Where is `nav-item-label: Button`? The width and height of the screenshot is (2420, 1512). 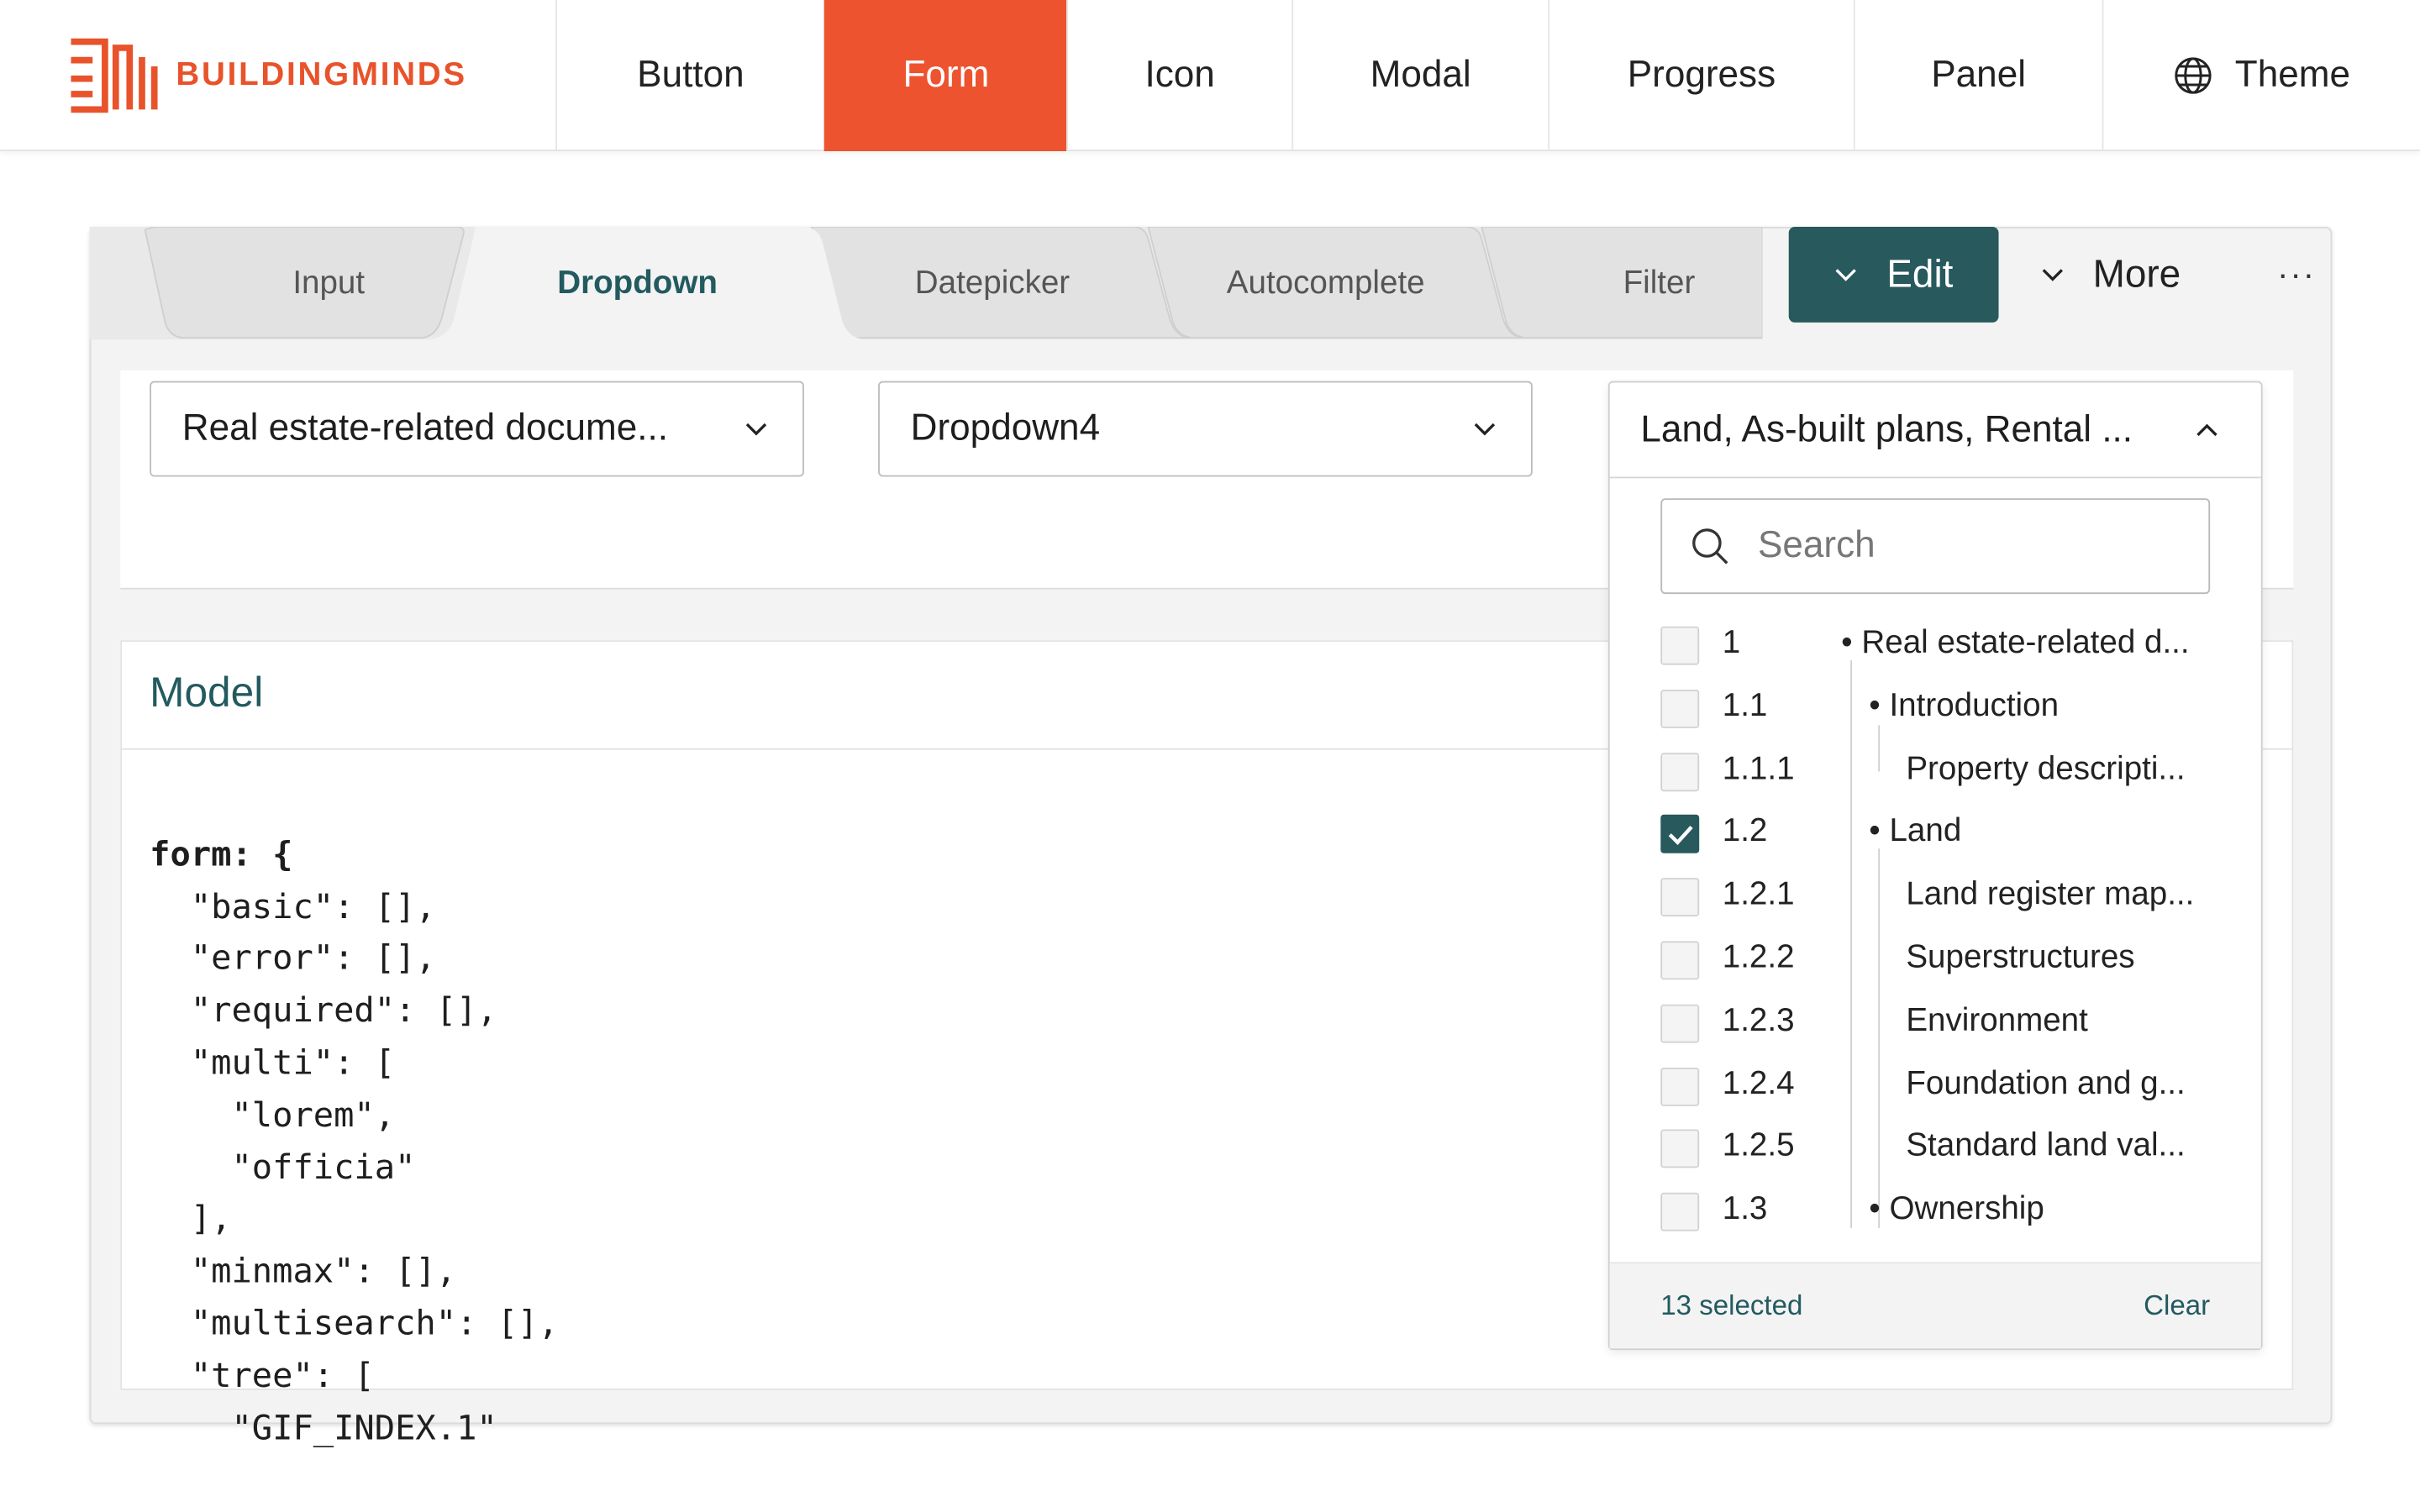
nav-item-label: Button is located at coordinates (690, 75).